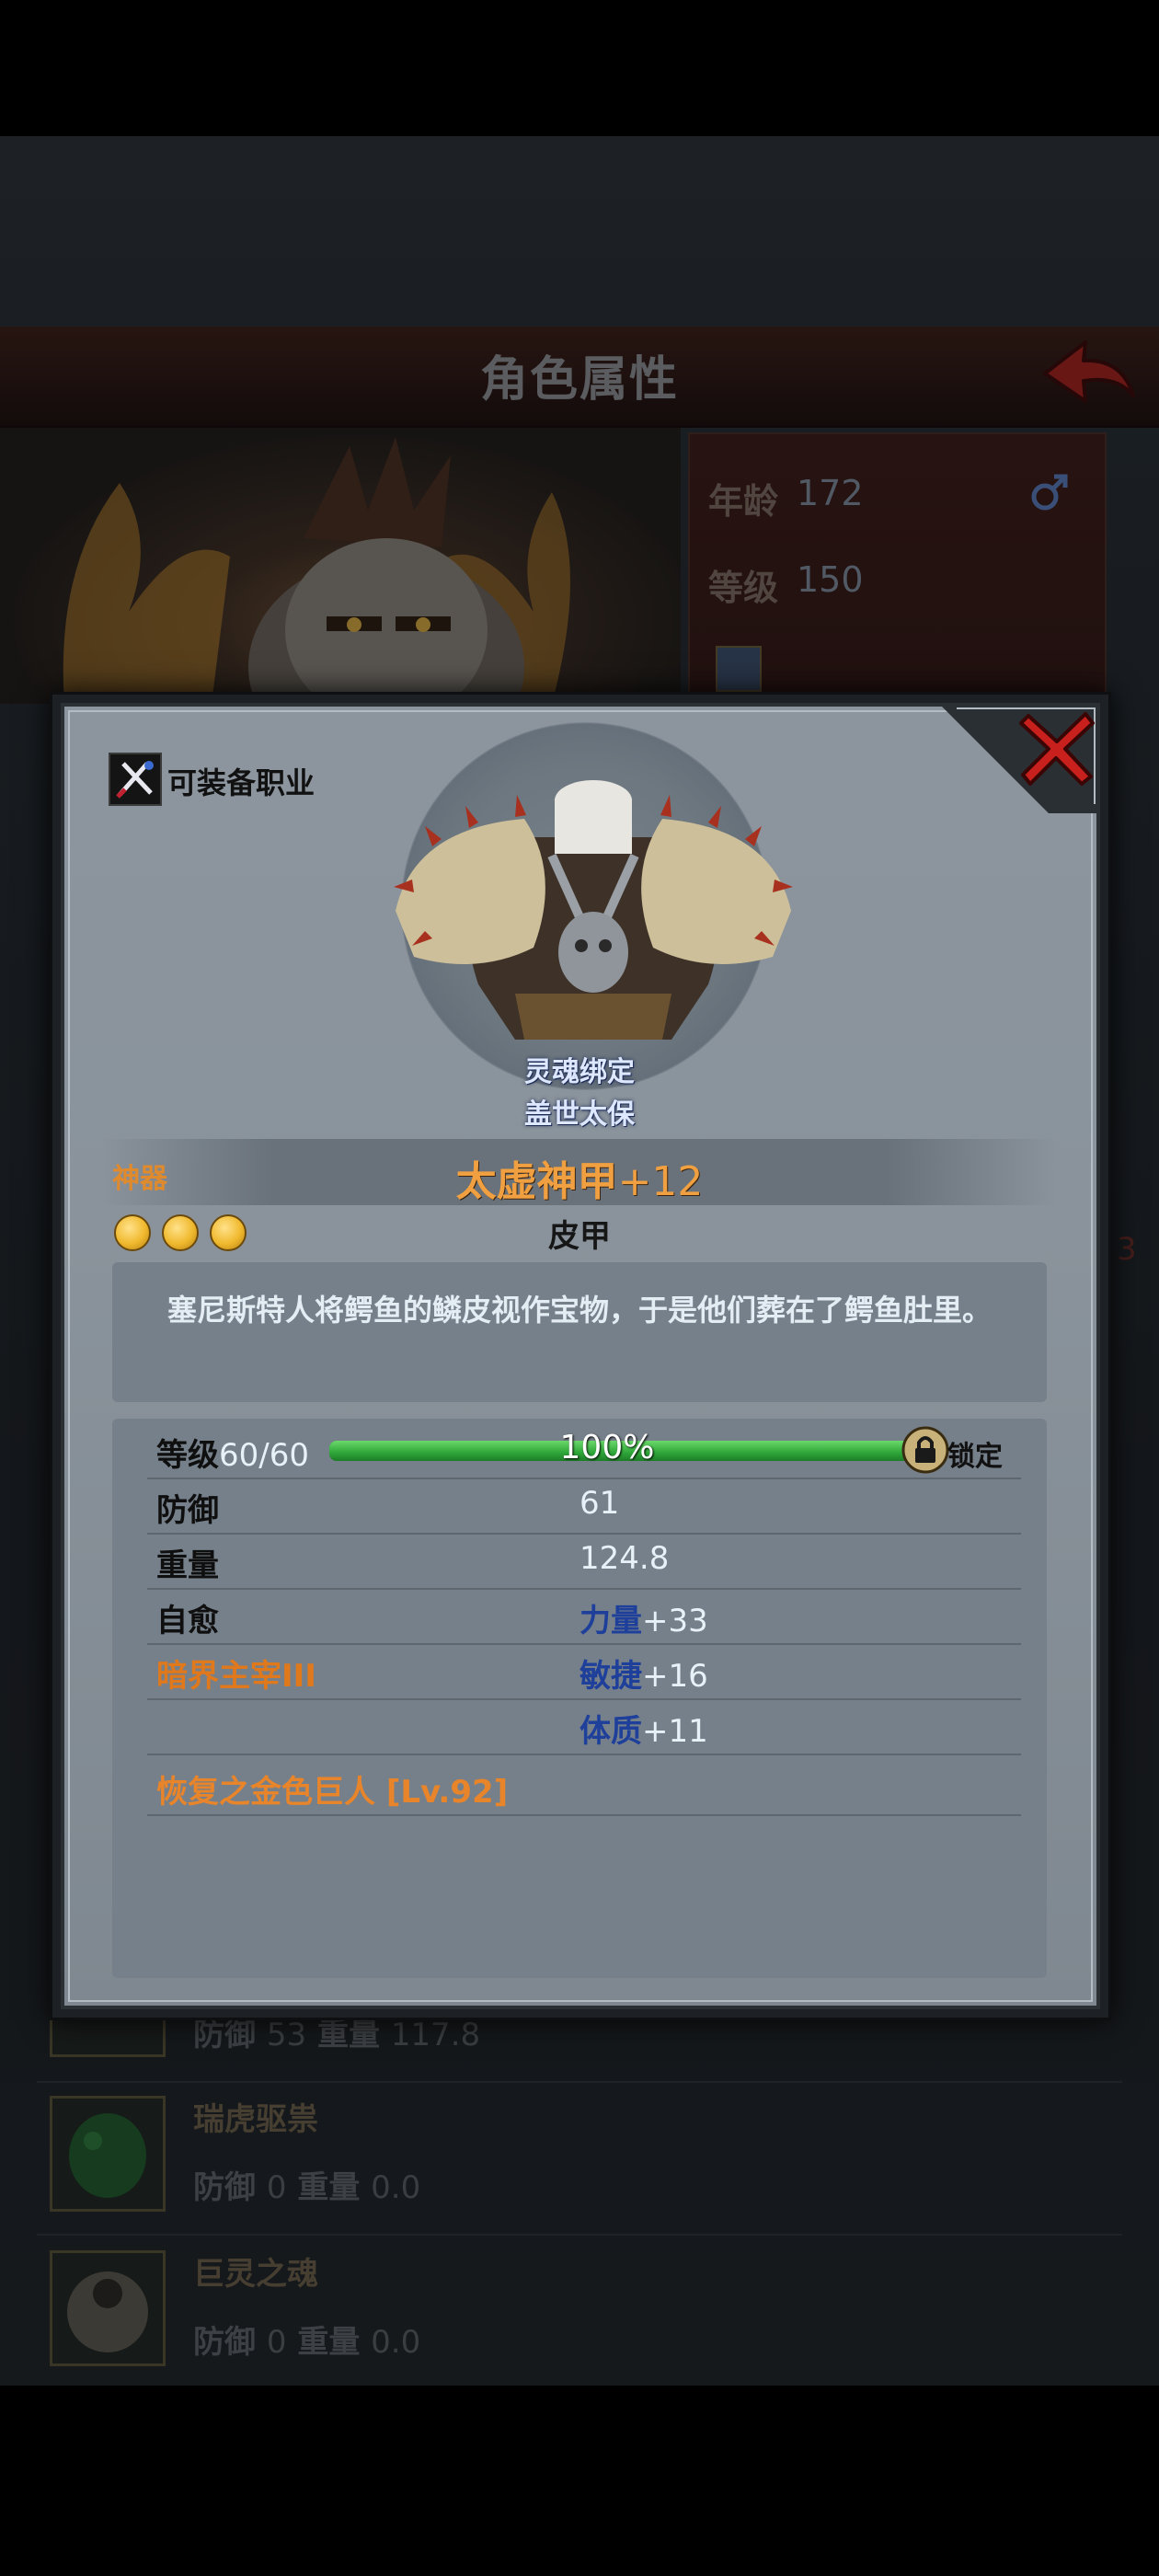 This screenshot has width=1159, height=2576. What do you see at coordinates (579, 1072) in the screenshot?
I see `soul-bound-status: 灵魂绑定` at bounding box center [579, 1072].